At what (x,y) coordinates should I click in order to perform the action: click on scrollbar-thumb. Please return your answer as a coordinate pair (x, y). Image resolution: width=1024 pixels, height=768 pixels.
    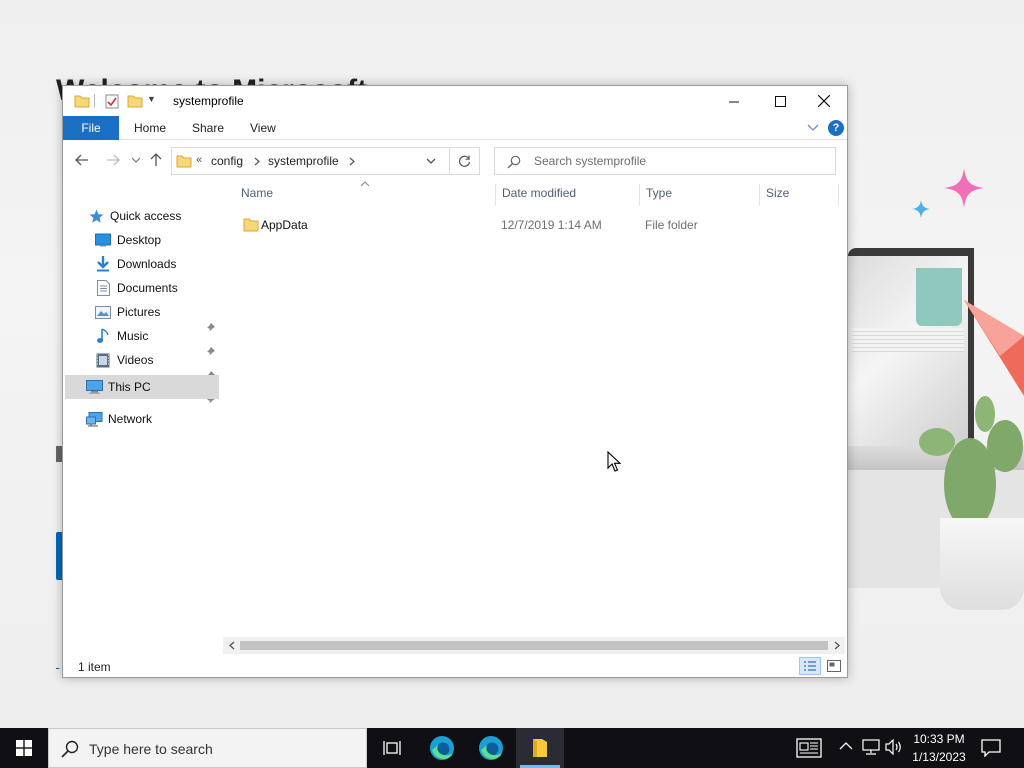
    Looking at the image, I should click on (534, 645).